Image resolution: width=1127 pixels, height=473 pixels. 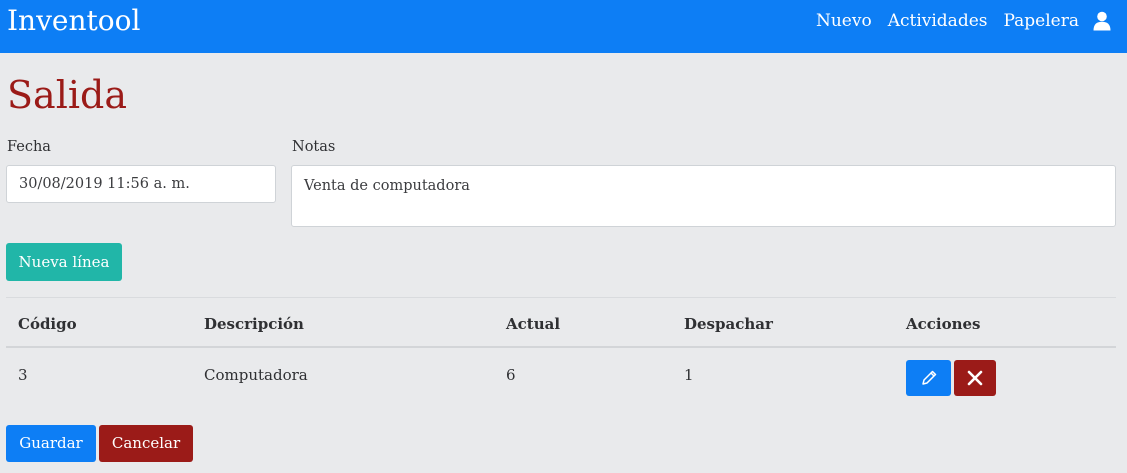 I want to click on cell-codigo: 3, so click(x=23, y=375).